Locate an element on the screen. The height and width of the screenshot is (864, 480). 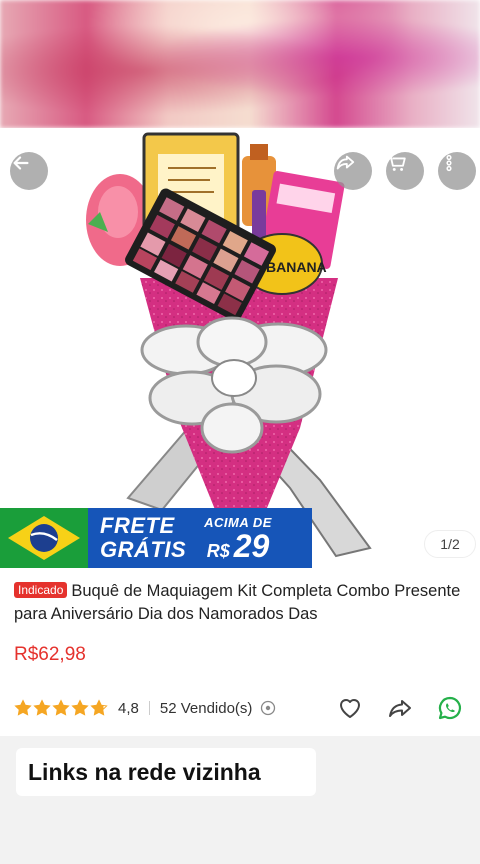
product-meta-row: 4,8 52 Vendido(s) is located at coordinates (242, 708).